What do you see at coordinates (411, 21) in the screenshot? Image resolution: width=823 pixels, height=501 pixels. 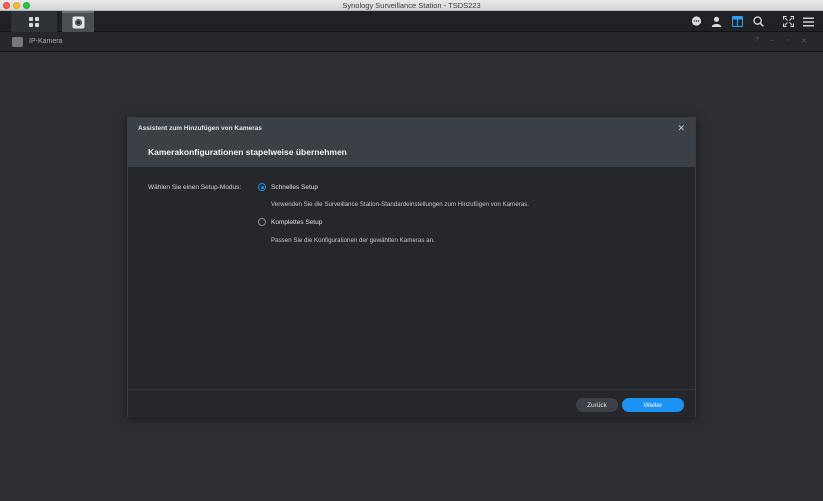 I see `app-topbar` at bounding box center [411, 21].